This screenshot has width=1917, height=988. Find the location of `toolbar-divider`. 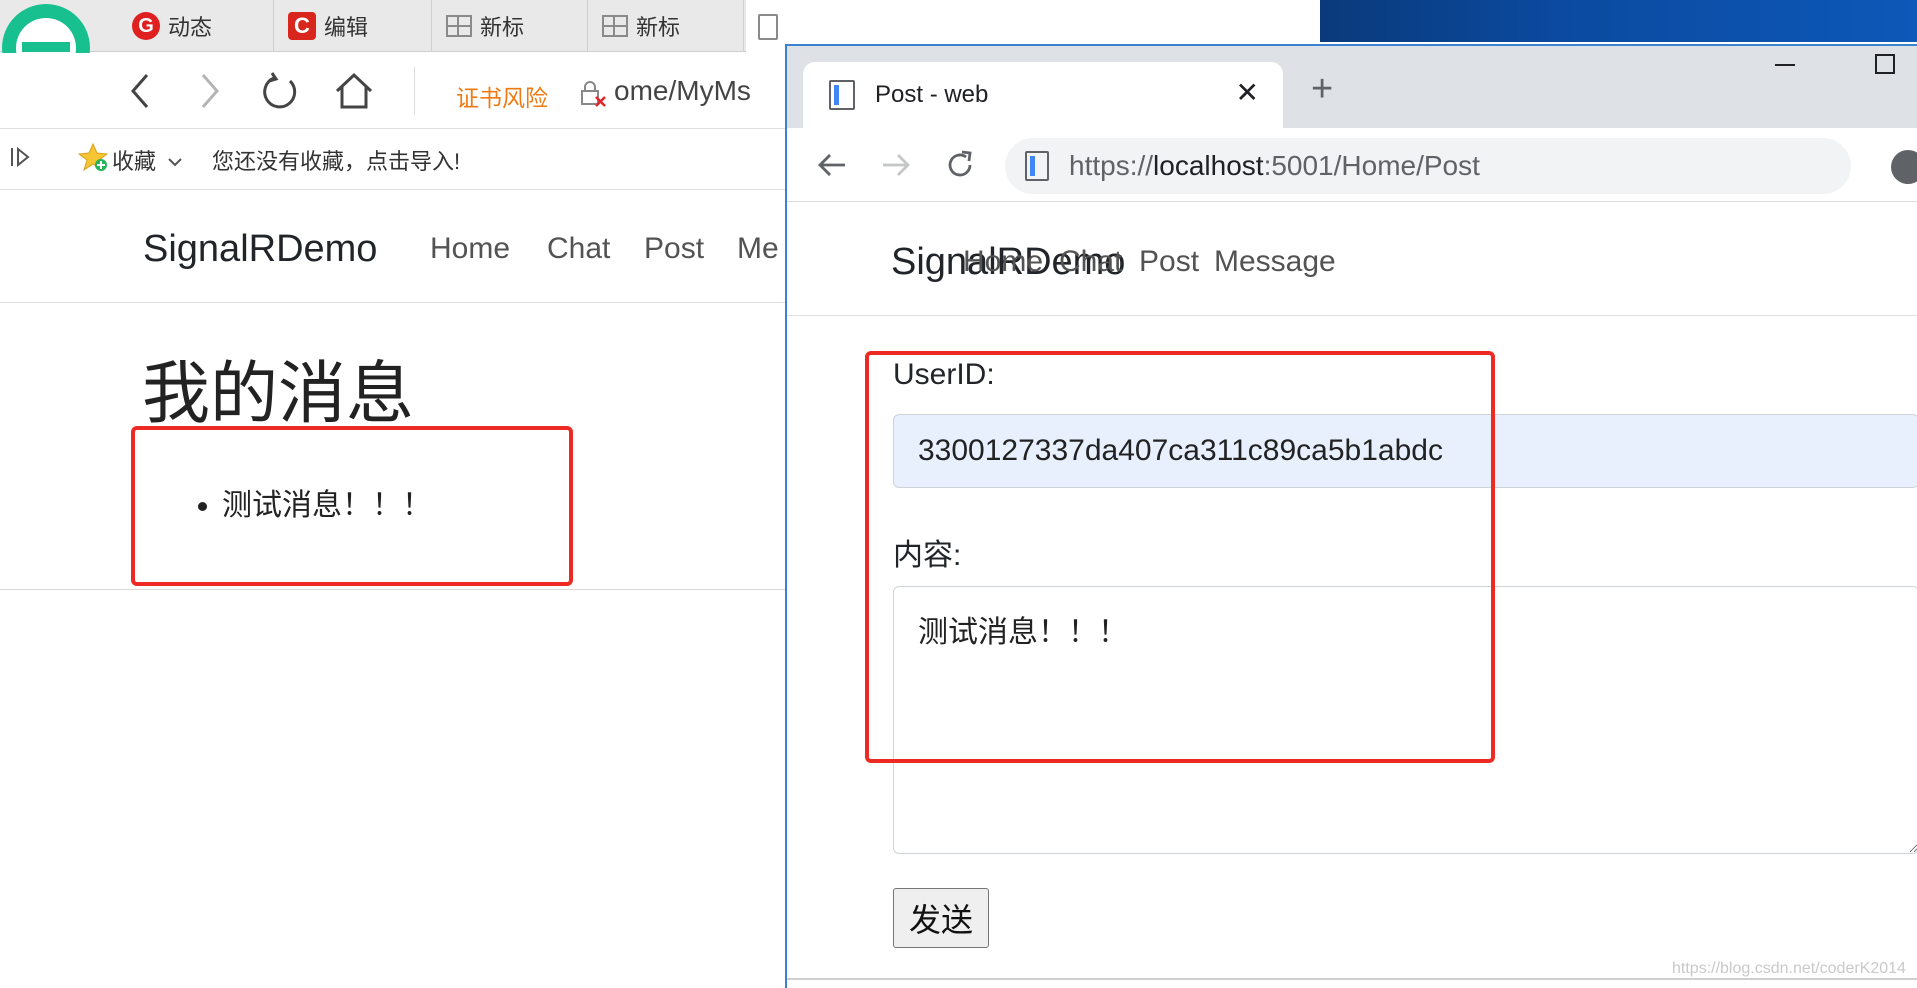

toolbar-divider is located at coordinates (414, 91).